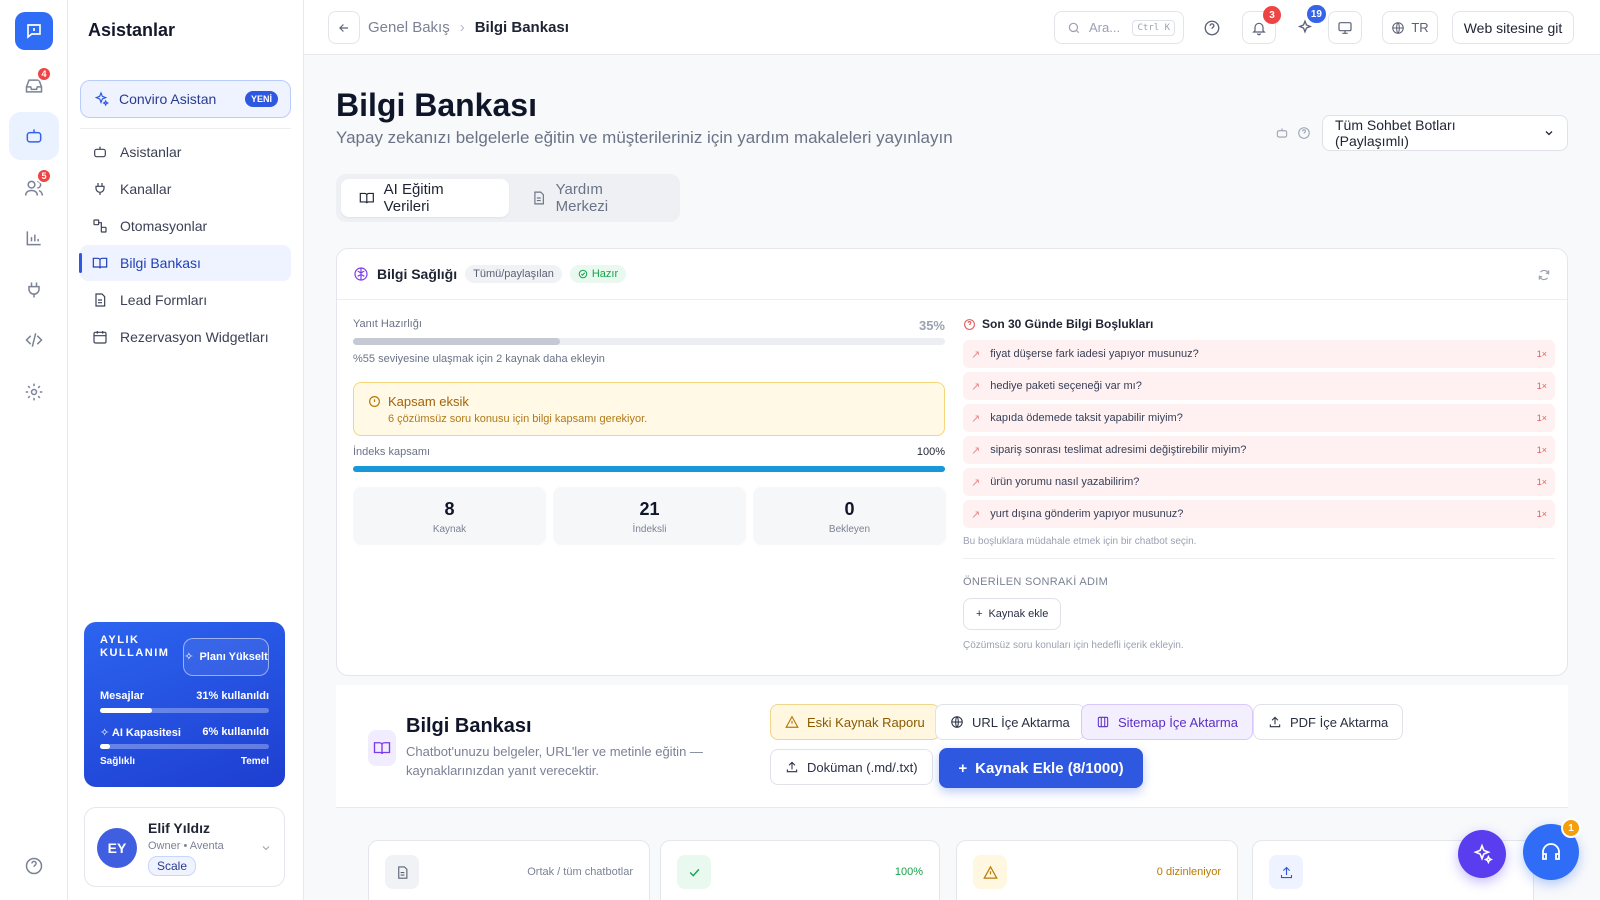 The image size is (1600, 900). I want to click on document-upload-button: Doküman (.md/.txt), so click(851, 767).